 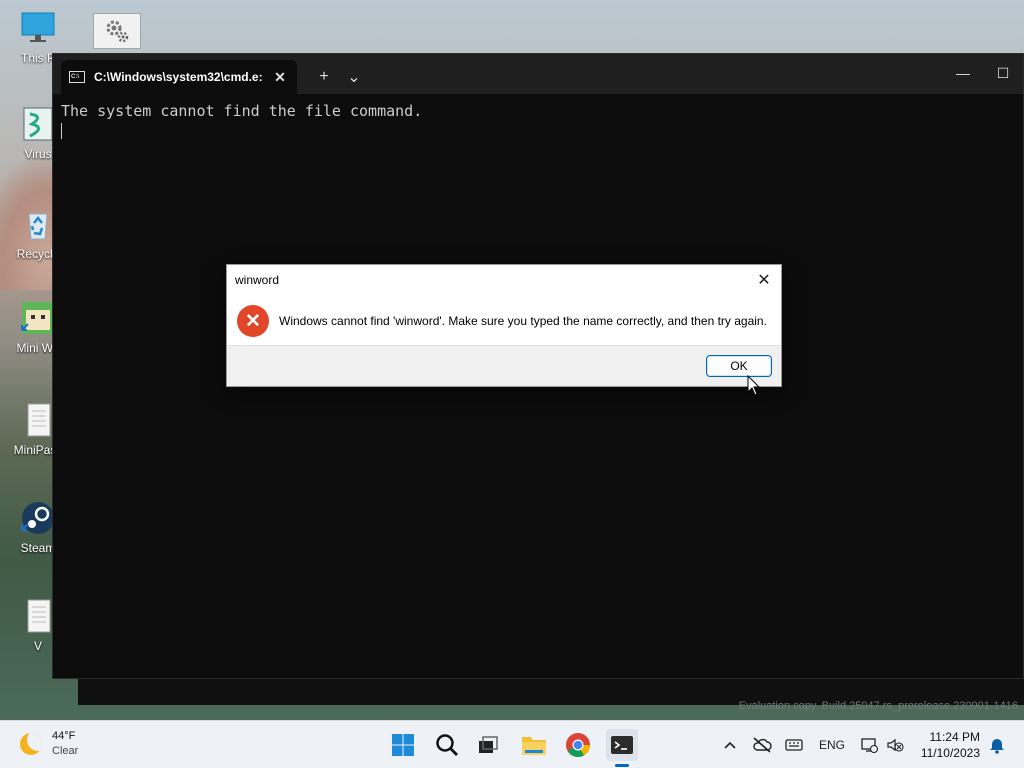 I want to click on chevron-up-icon, so click(x=730, y=745).